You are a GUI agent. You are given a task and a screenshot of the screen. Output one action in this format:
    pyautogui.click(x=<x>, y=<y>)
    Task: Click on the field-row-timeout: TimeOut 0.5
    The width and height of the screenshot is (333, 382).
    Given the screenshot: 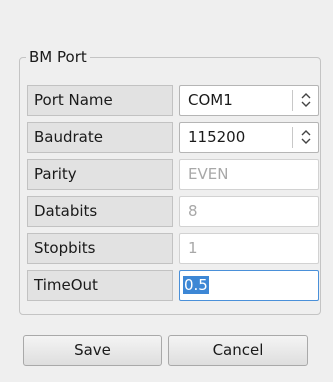 What is the action you would take?
    pyautogui.click(x=173, y=285)
    